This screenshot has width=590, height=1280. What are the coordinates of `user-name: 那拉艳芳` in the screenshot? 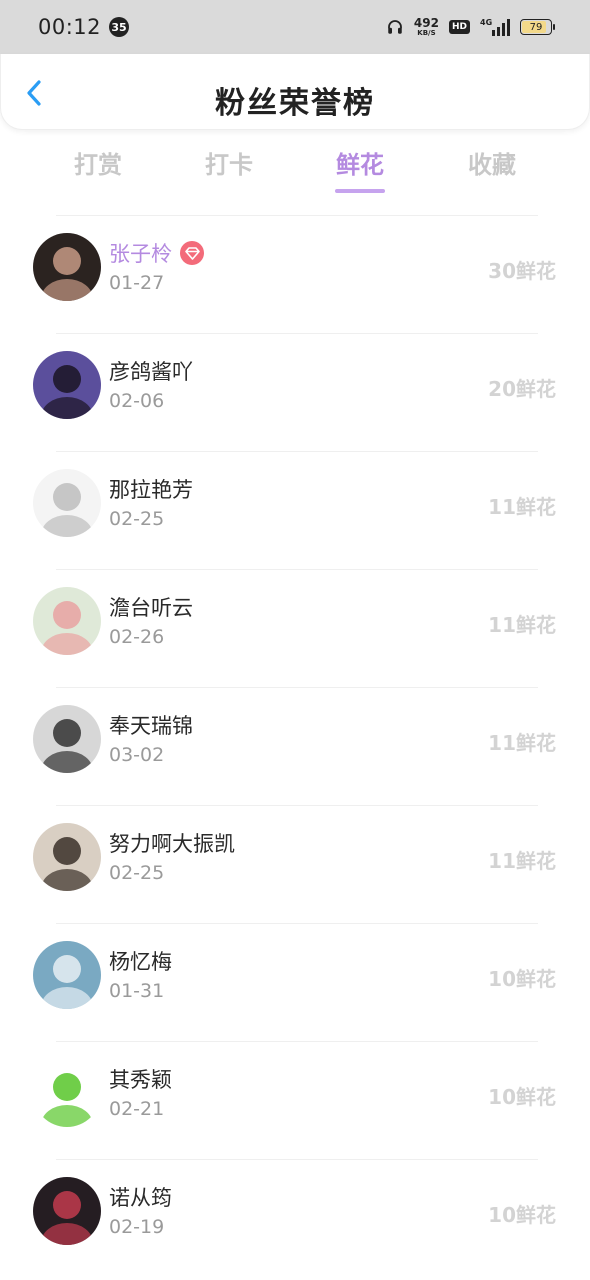 It's located at (151, 489).